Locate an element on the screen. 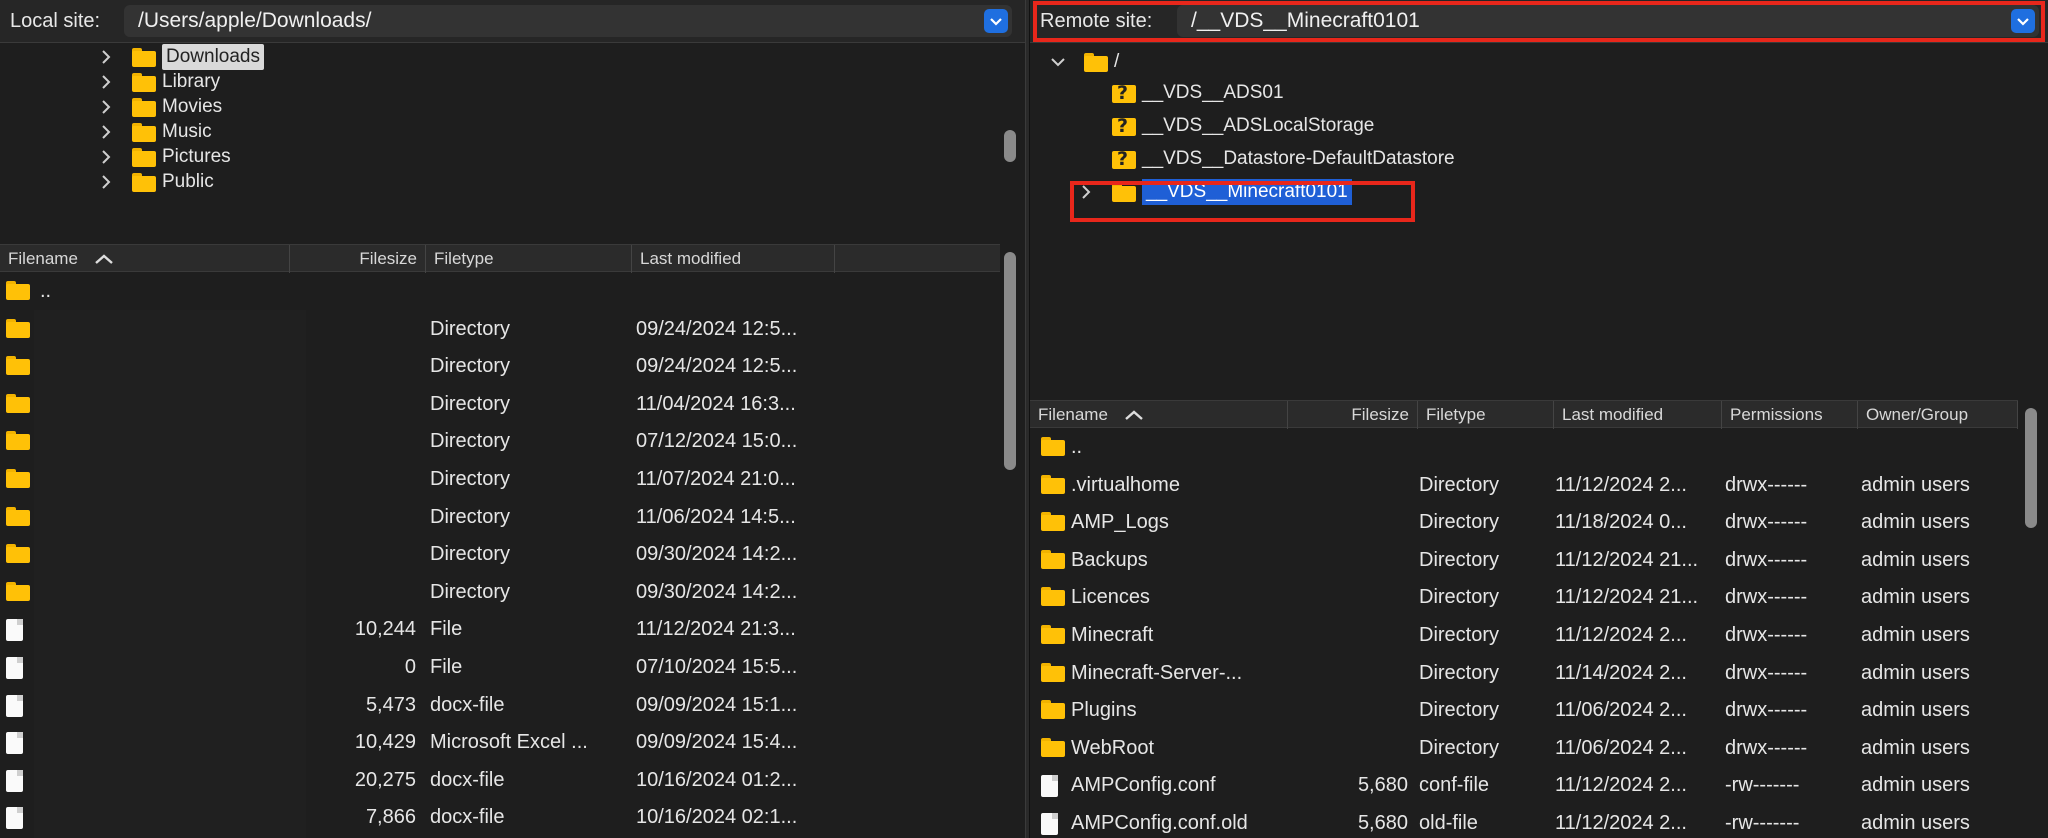 The height and width of the screenshot is (838, 2048). remote-path-text: /__VDS__Minecraft0101 is located at coordinates (1298, 21).